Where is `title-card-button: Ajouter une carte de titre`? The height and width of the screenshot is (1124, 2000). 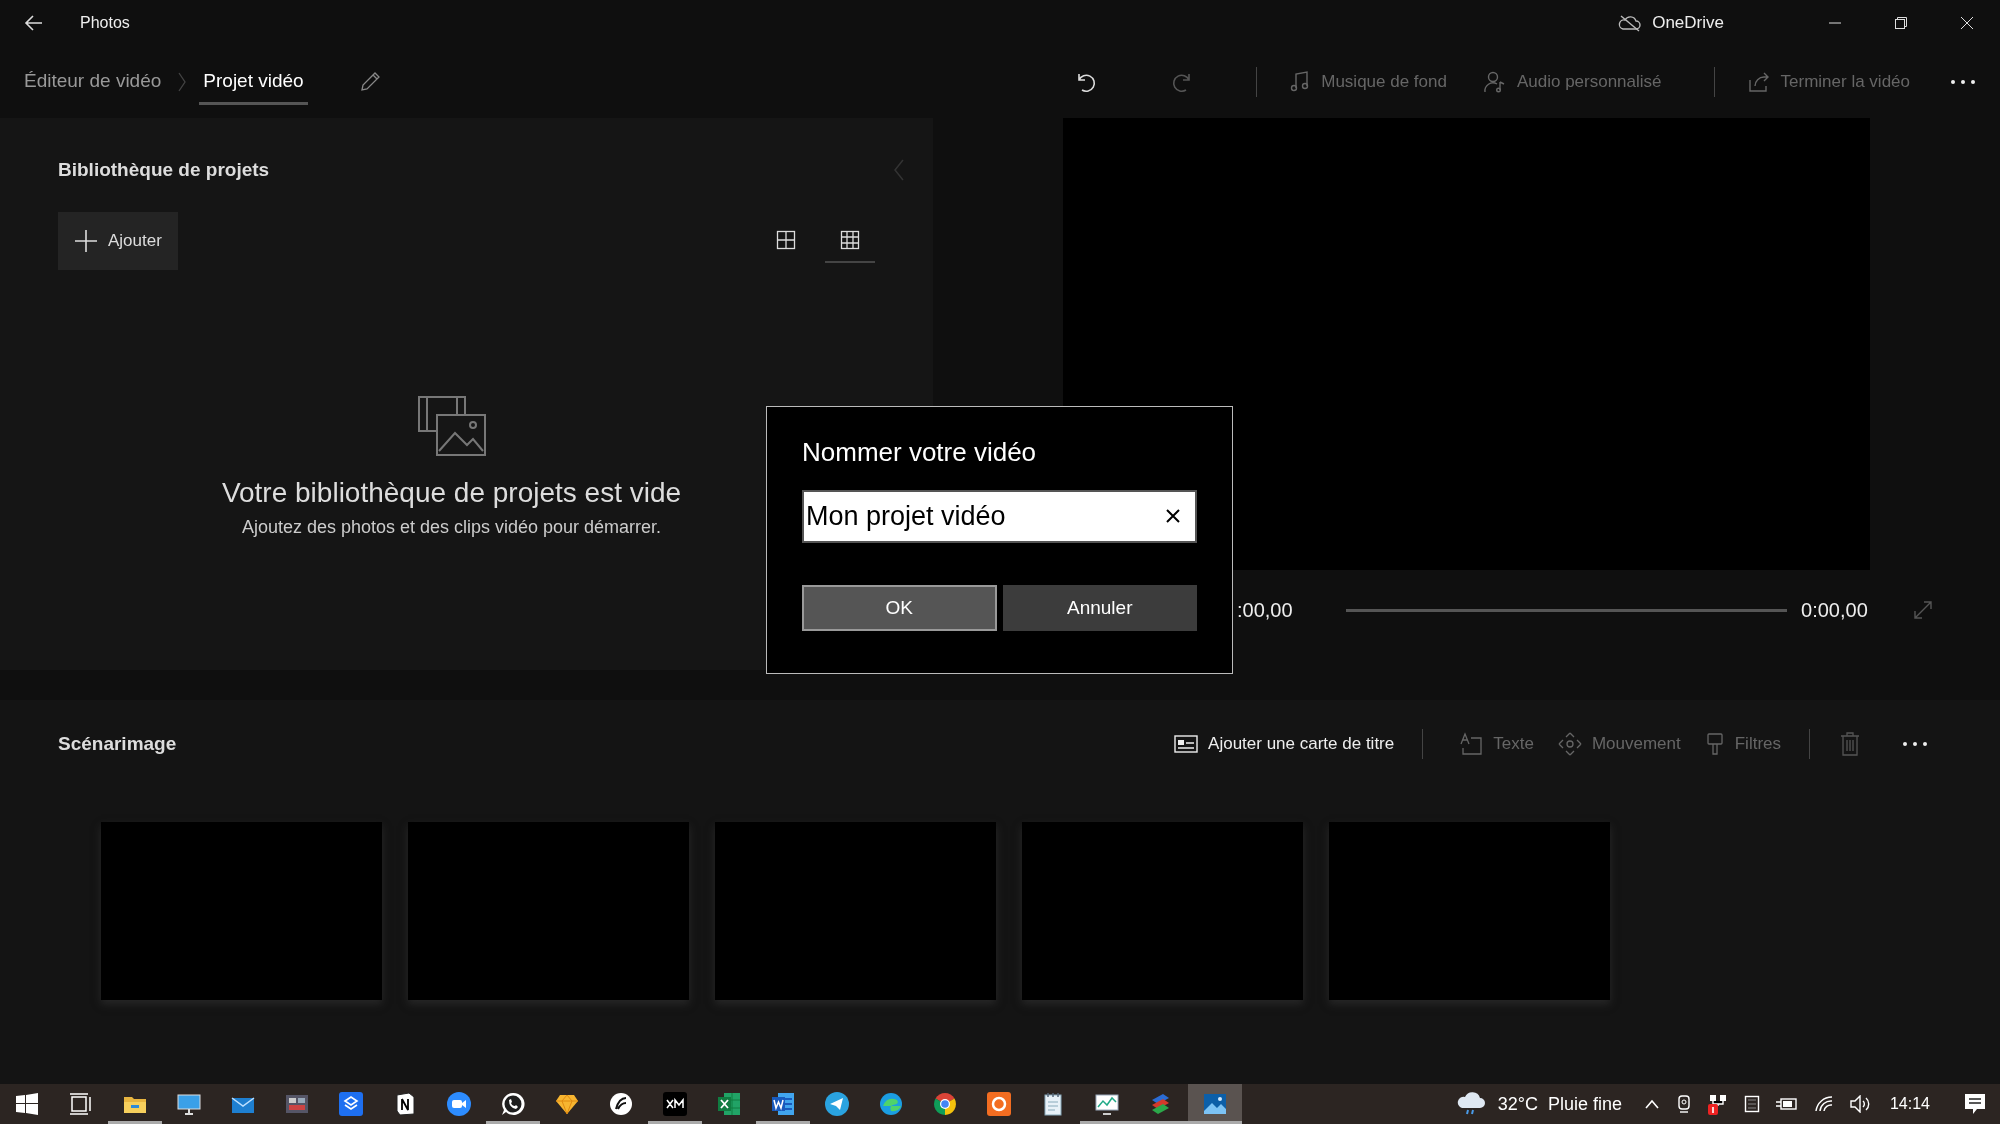 title-card-button: Ajouter une carte de titre is located at coordinates (1284, 744).